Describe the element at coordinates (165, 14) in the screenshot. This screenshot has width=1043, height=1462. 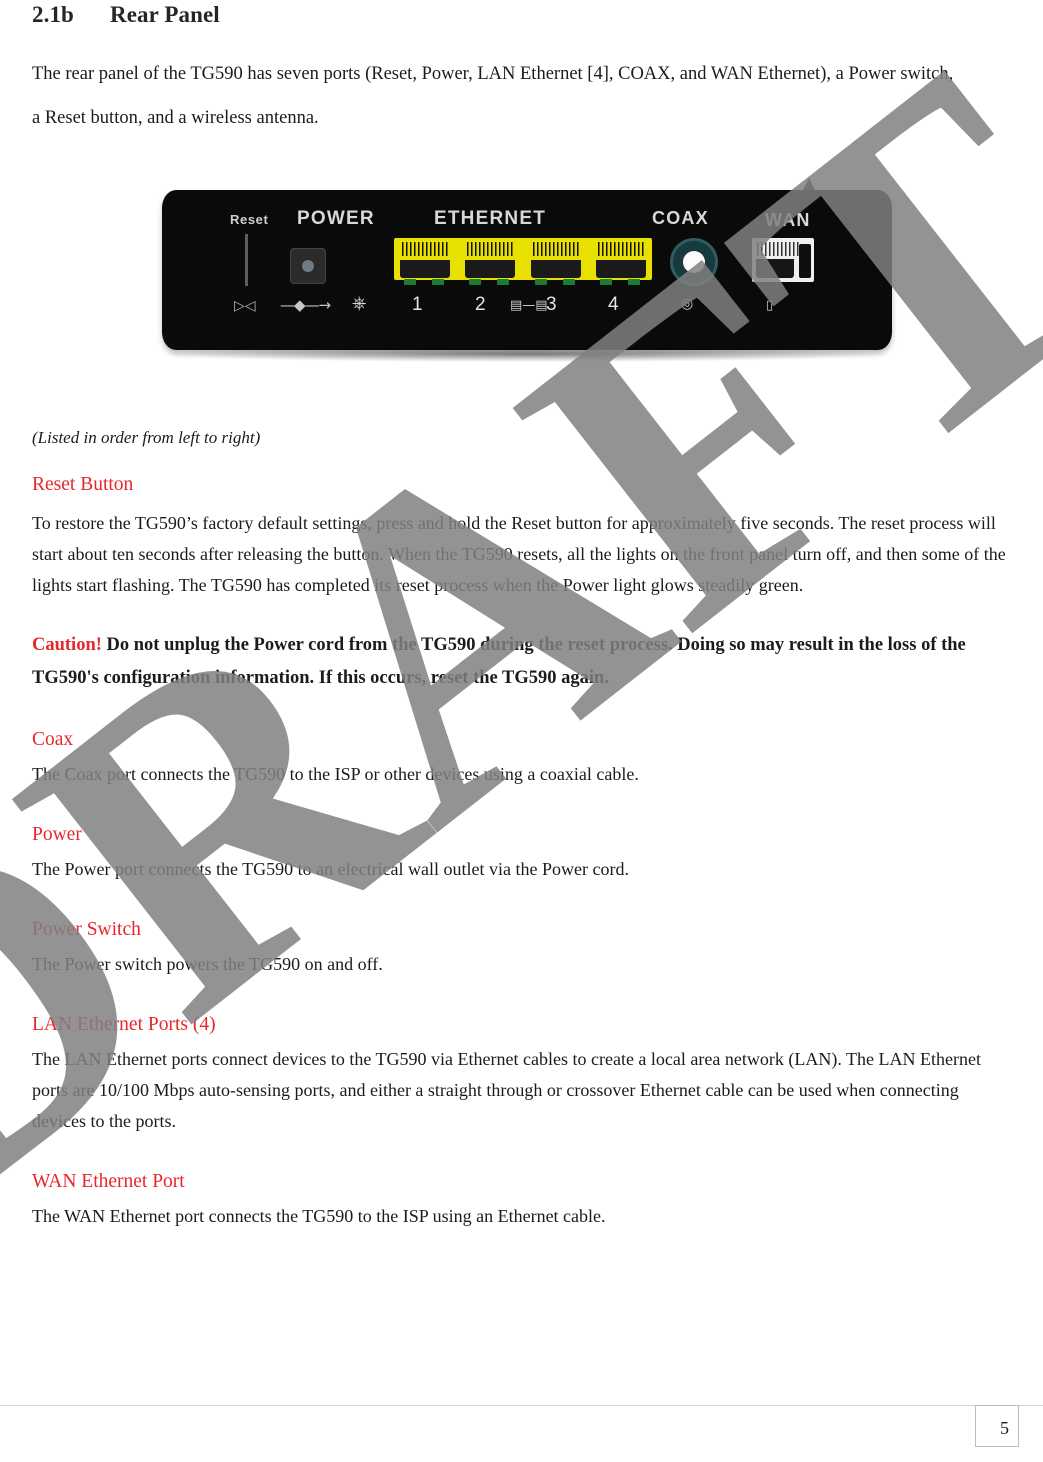
I see `section-title: Rear Panel` at that location.